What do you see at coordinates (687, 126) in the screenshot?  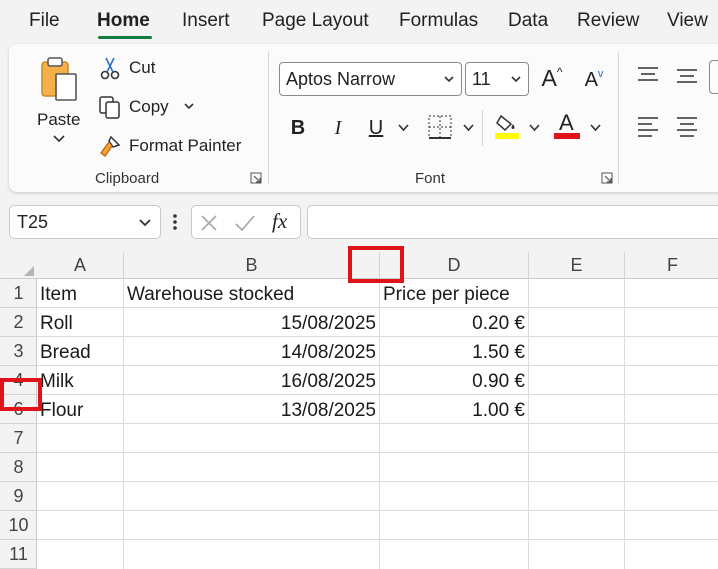 I see `align-center-icon` at bounding box center [687, 126].